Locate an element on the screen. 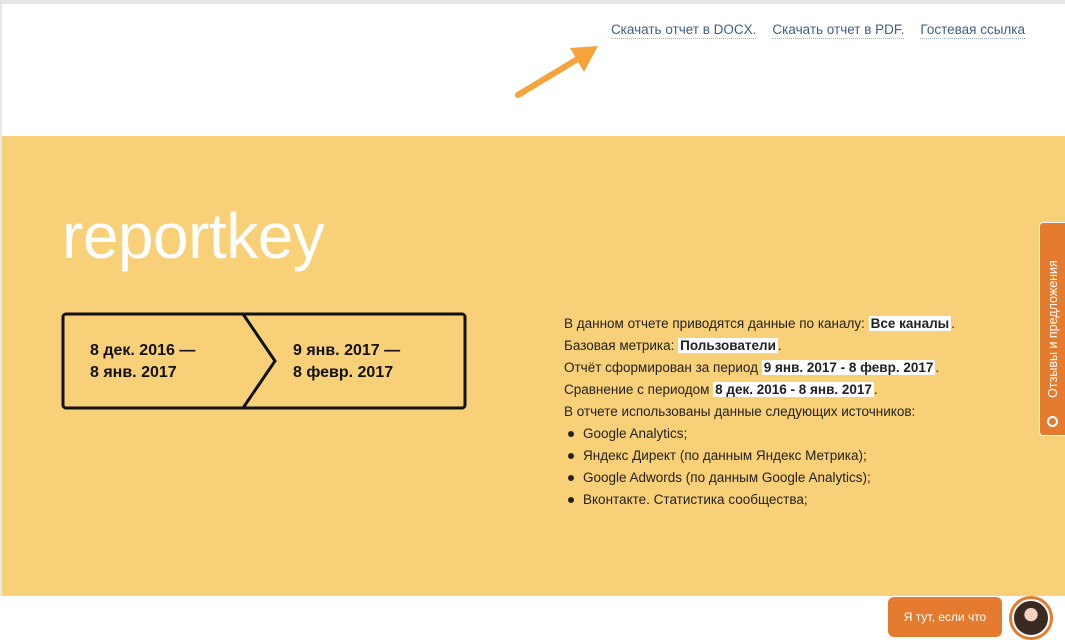 The width and height of the screenshot is (1065, 640). period-current-end: 8 янв. 2017 is located at coordinates (133, 372).